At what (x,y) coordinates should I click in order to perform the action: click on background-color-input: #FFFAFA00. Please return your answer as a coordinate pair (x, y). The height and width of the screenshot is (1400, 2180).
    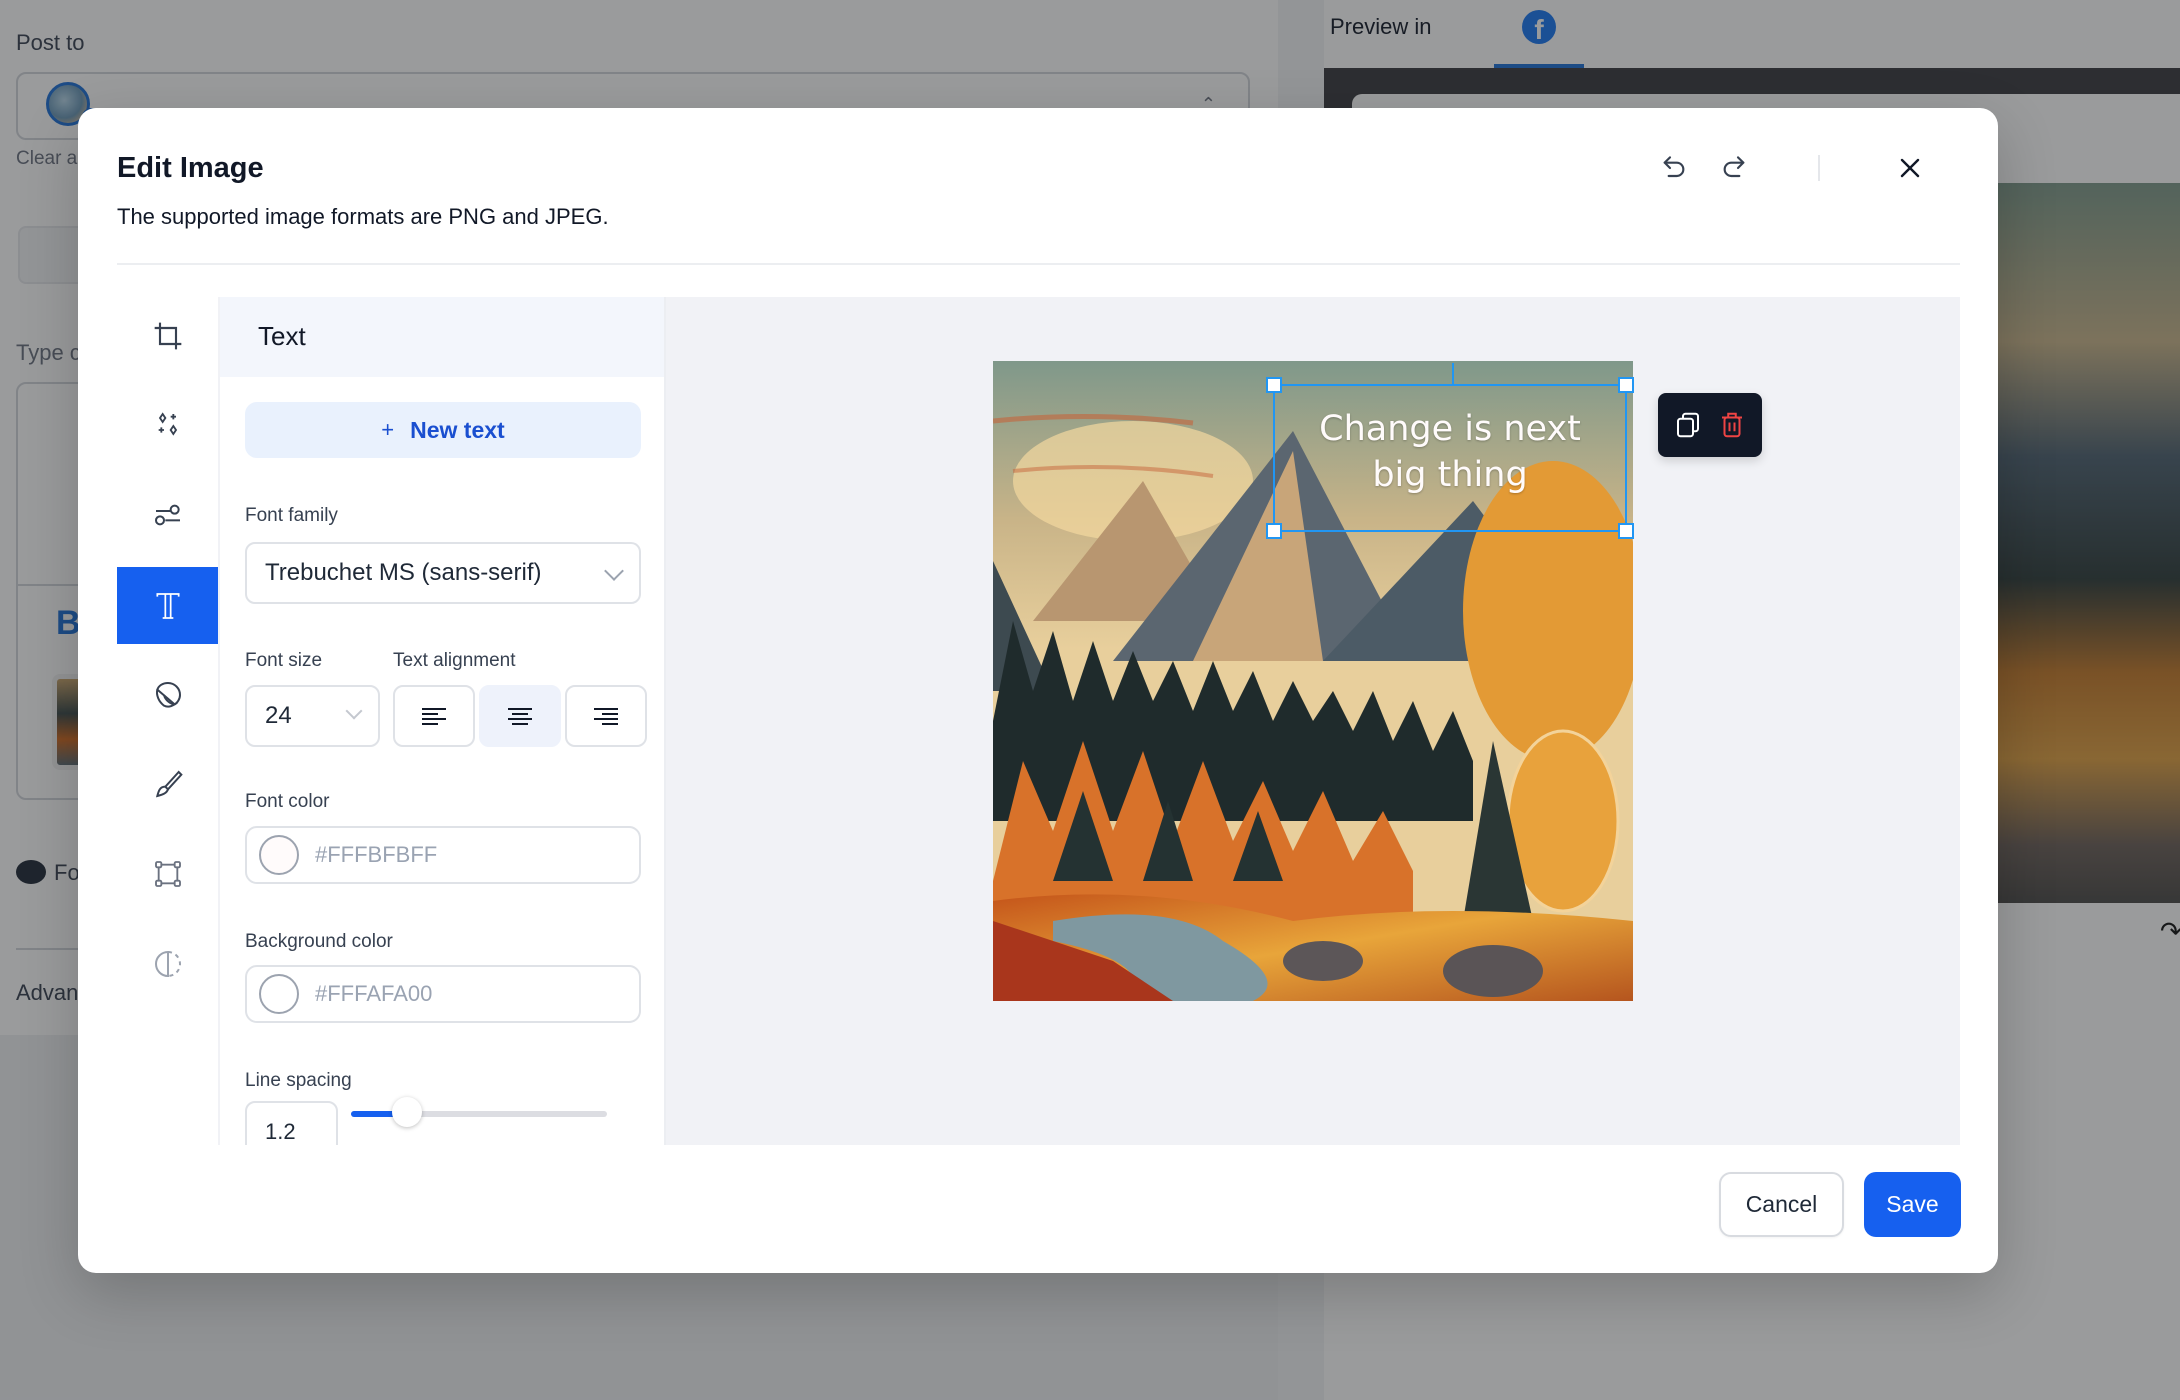
    Looking at the image, I should click on (443, 994).